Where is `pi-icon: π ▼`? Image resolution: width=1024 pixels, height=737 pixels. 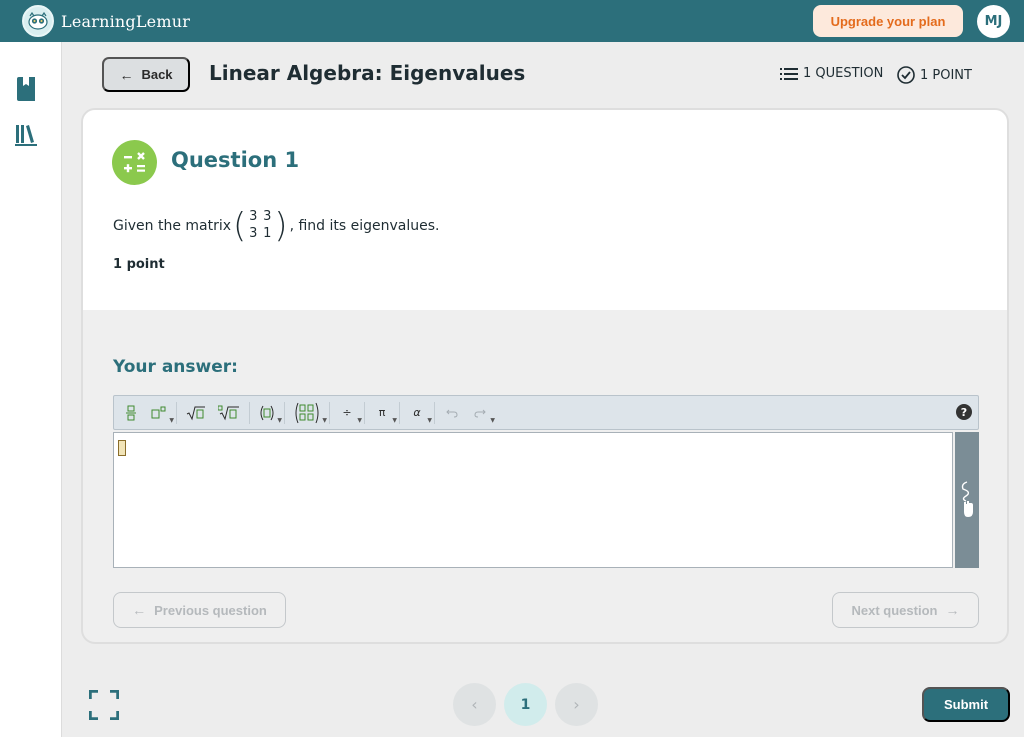 pi-icon: π ▼ is located at coordinates (384, 413).